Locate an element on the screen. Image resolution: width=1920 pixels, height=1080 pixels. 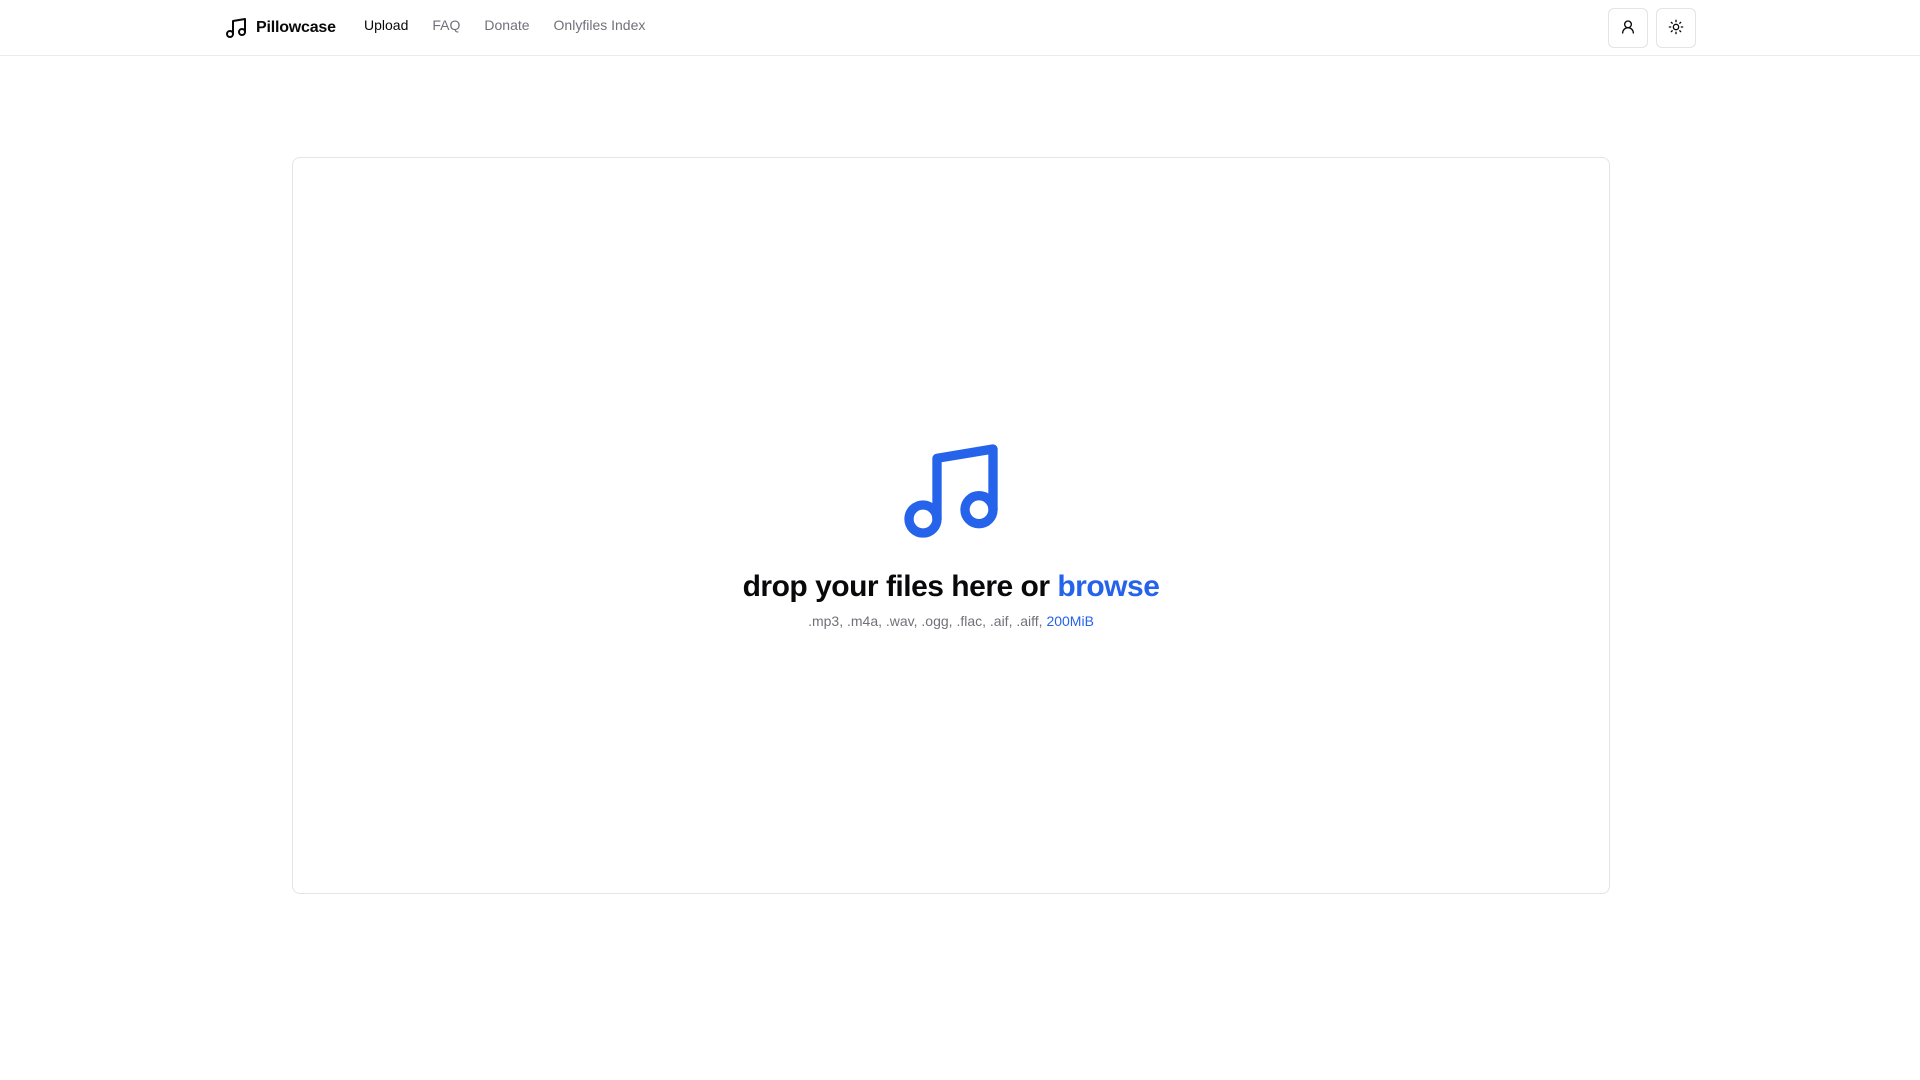
theme-toggle-button is located at coordinates (1676, 28).